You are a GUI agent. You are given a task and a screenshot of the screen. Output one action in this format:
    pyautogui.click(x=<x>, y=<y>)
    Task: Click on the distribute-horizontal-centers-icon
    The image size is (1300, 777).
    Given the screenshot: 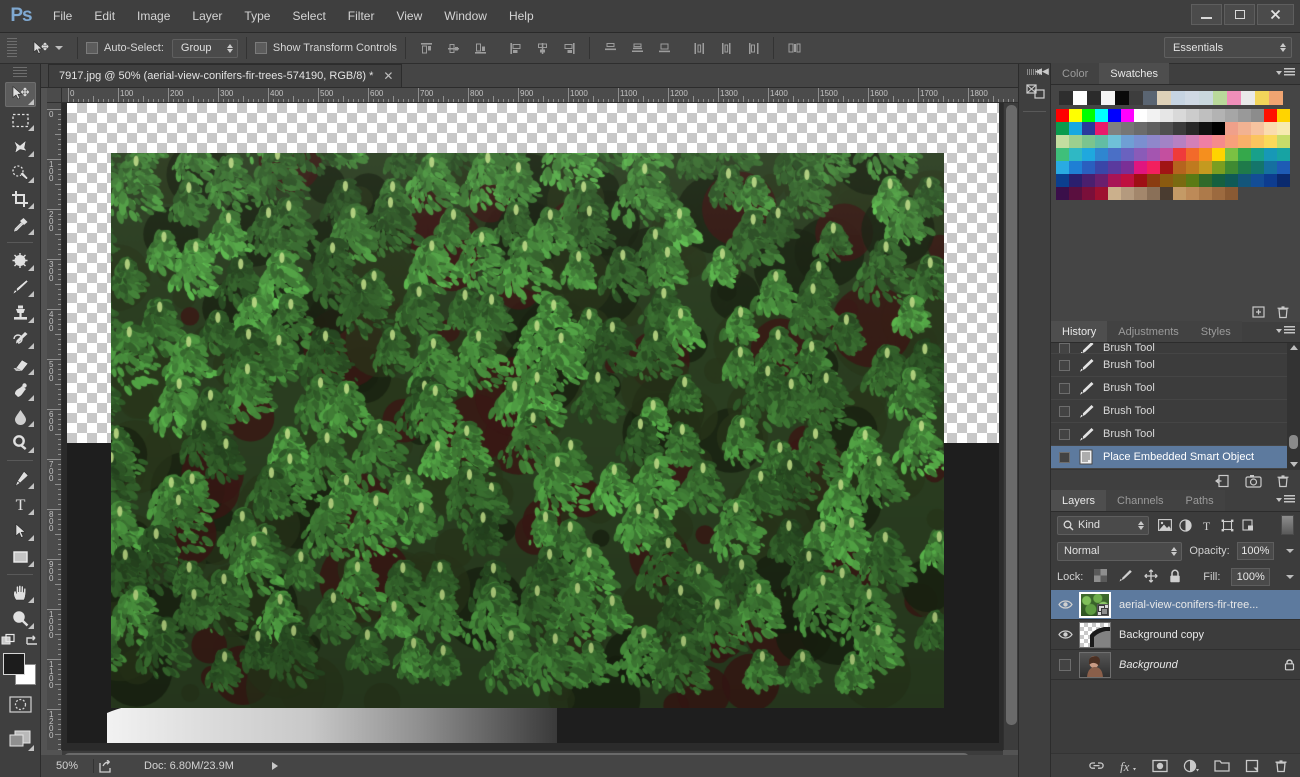 What is the action you would take?
    pyautogui.click(x=726, y=48)
    